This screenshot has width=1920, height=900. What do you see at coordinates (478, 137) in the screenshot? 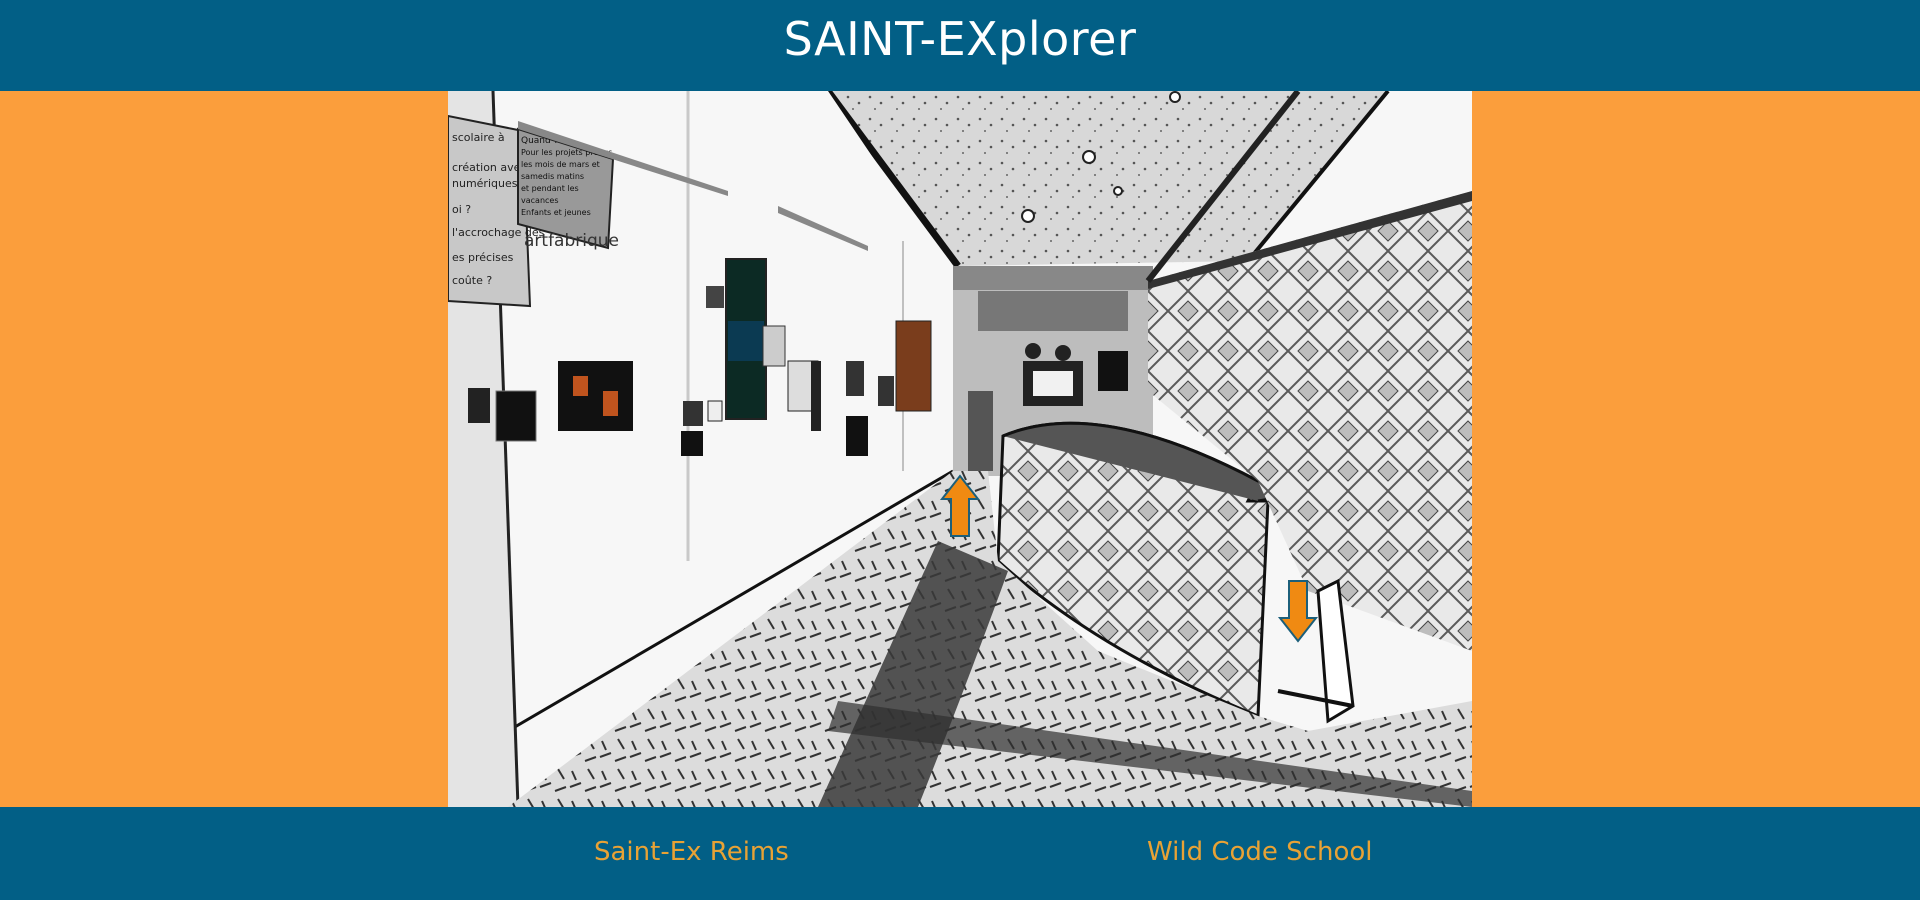
I see `poster-line: scolaire à` at bounding box center [478, 137].